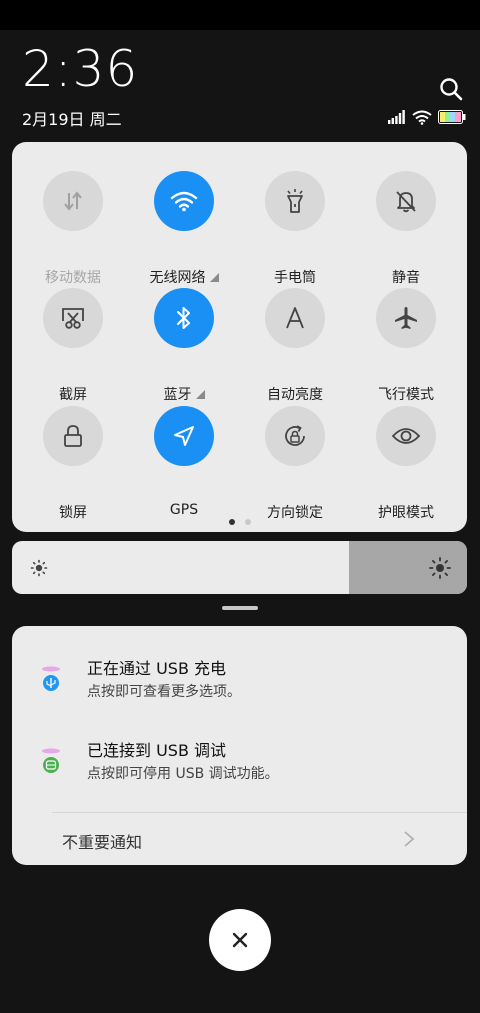  What do you see at coordinates (452, 117) in the screenshot?
I see `battery-icon` at bounding box center [452, 117].